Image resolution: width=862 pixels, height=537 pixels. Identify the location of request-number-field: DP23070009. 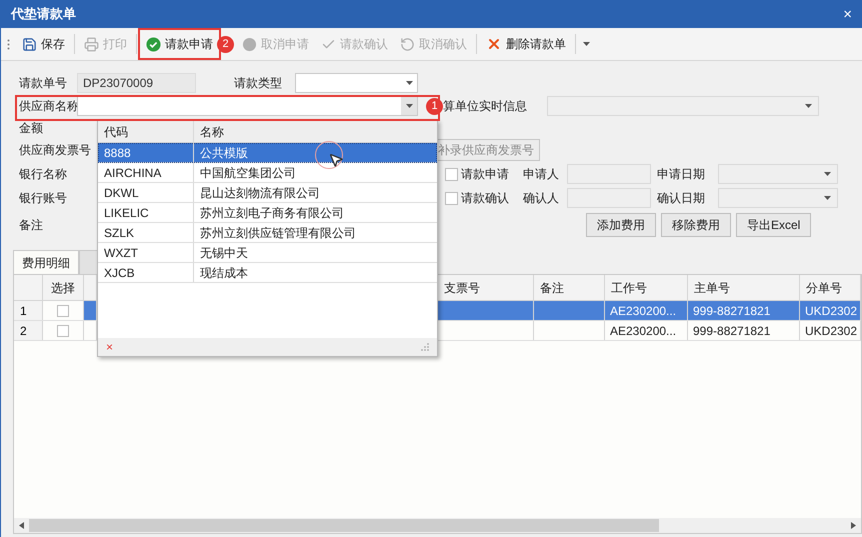
(136, 83).